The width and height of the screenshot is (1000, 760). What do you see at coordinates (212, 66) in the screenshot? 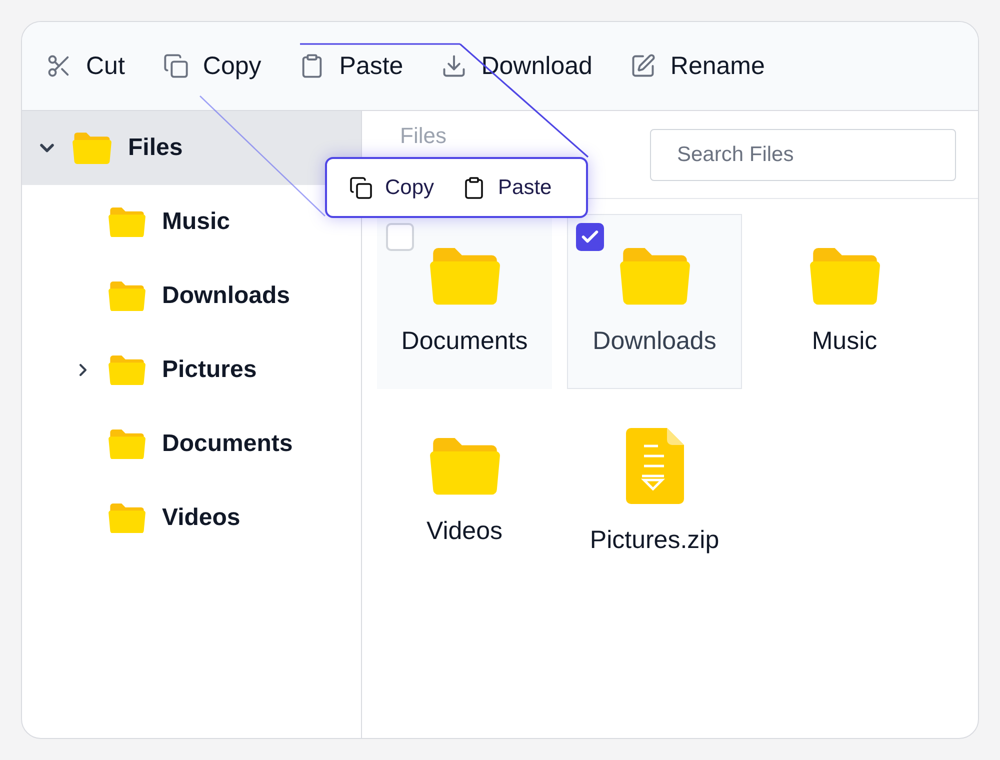
I see `copy-button: Copy` at bounding box center [212, 66].